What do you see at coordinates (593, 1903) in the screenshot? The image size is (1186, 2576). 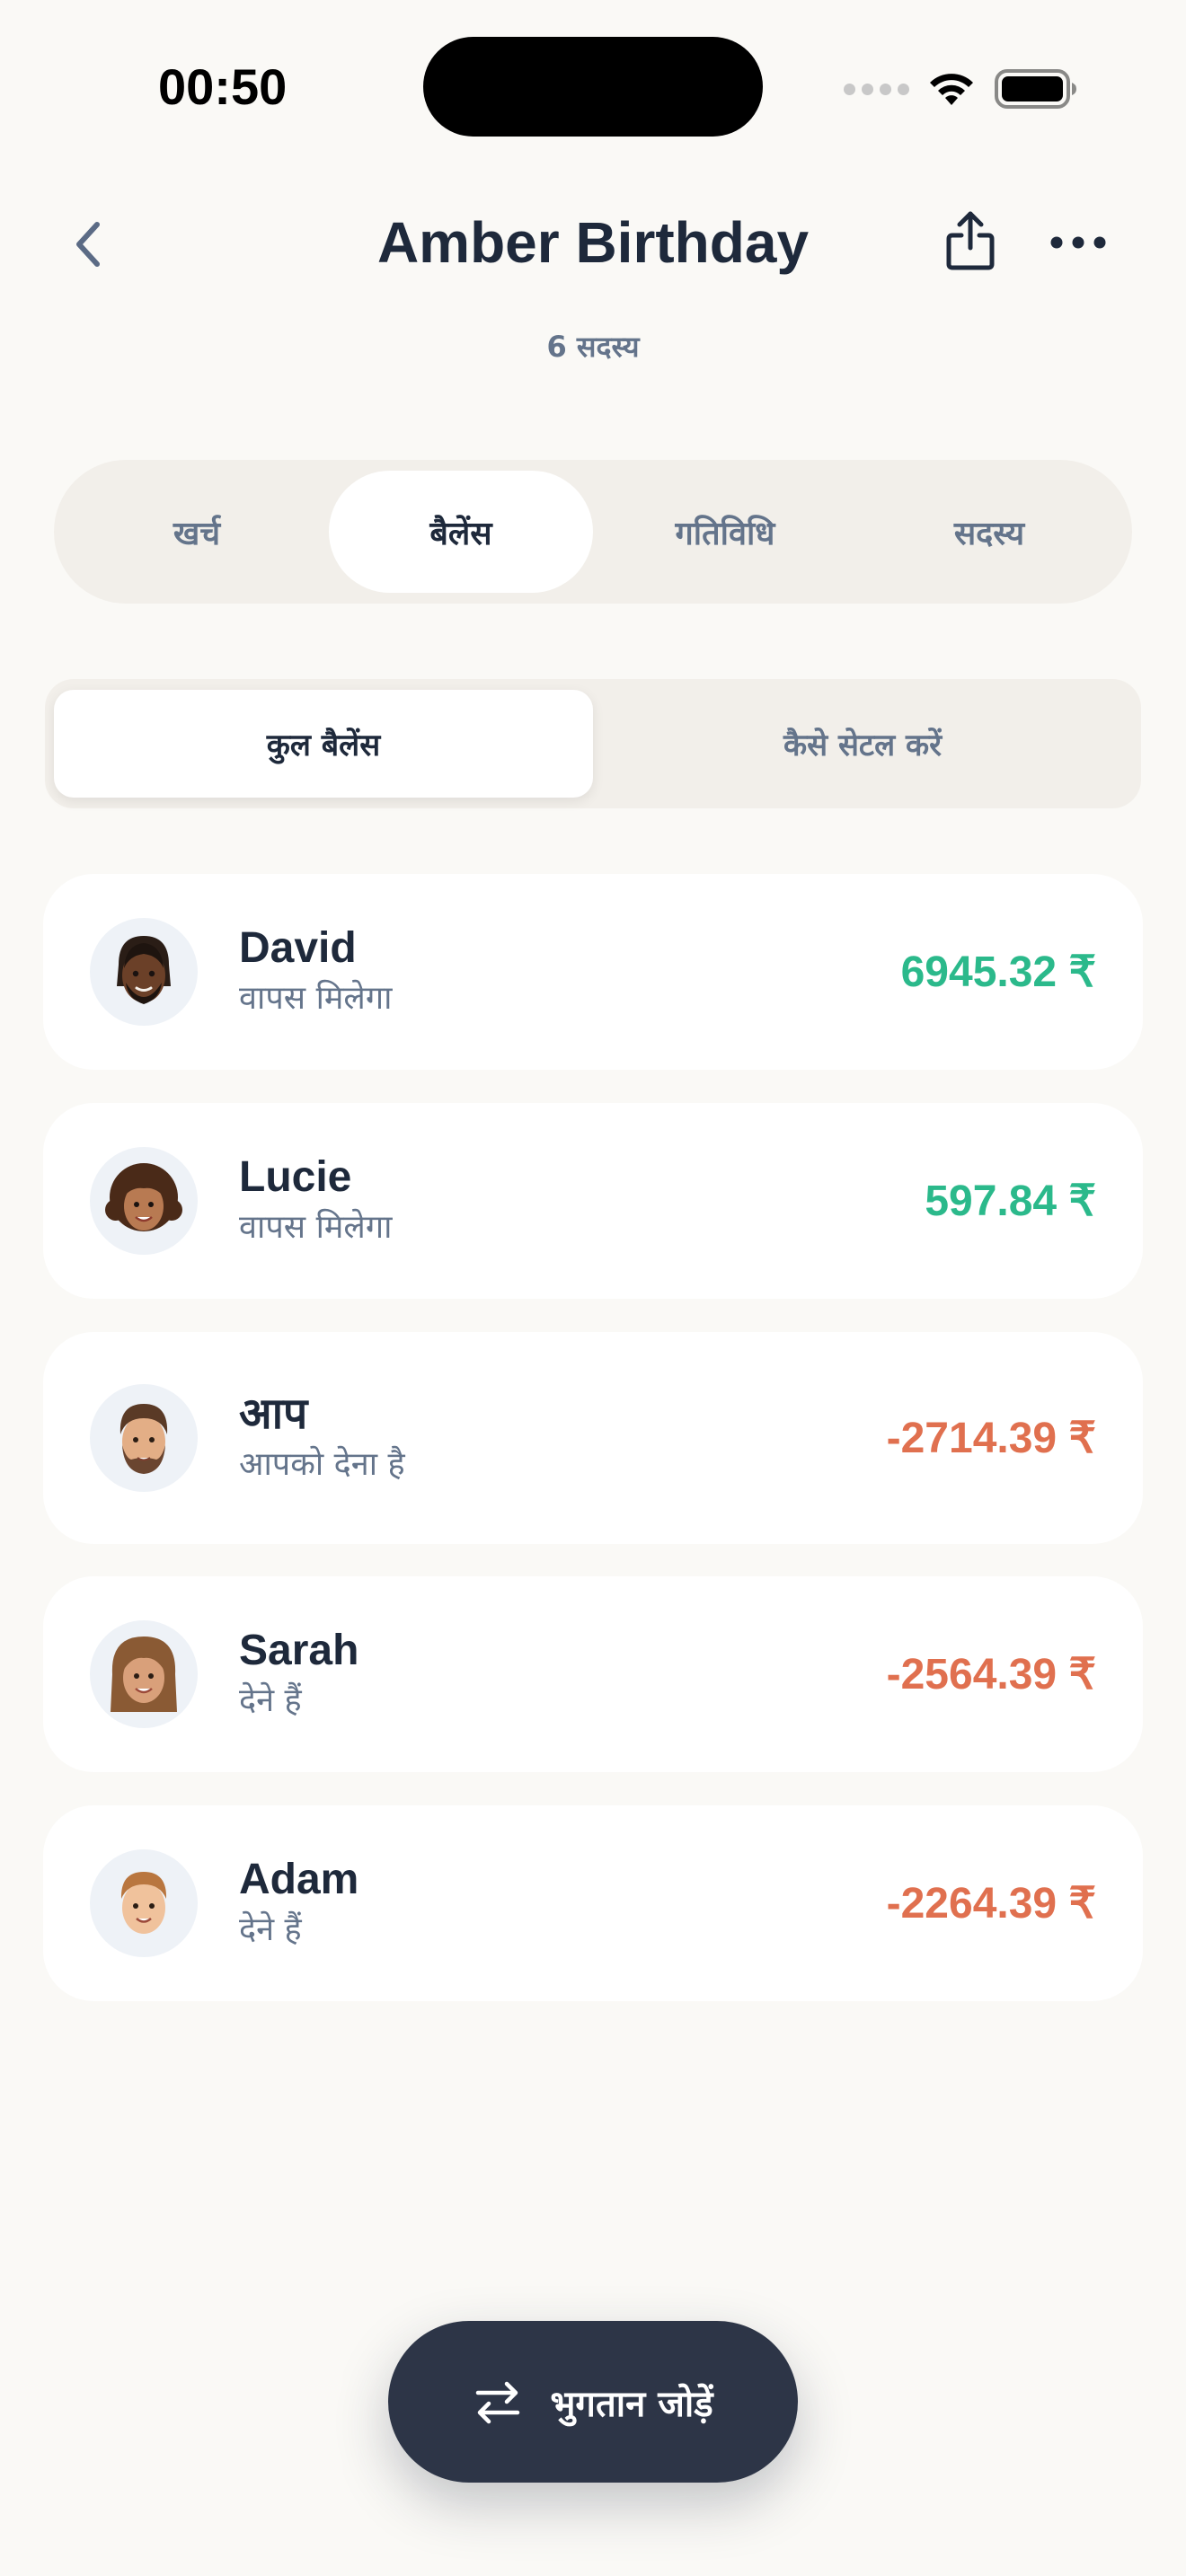 I see `balance-row: Adam देने हैं -2264.39 ₹` at bounding box center [593, 1903].